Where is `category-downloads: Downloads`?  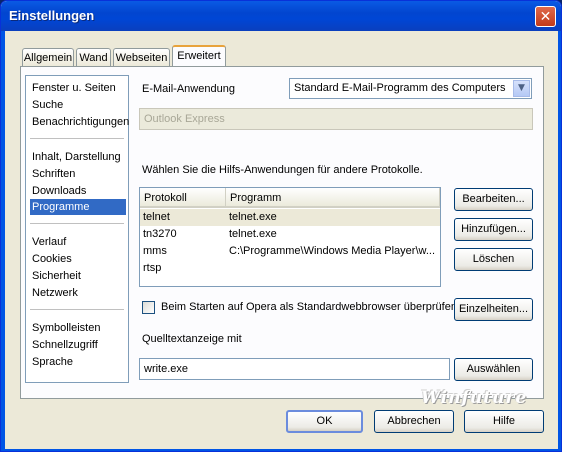
category-downloads: Downloads is located at coordinates (59, 191).